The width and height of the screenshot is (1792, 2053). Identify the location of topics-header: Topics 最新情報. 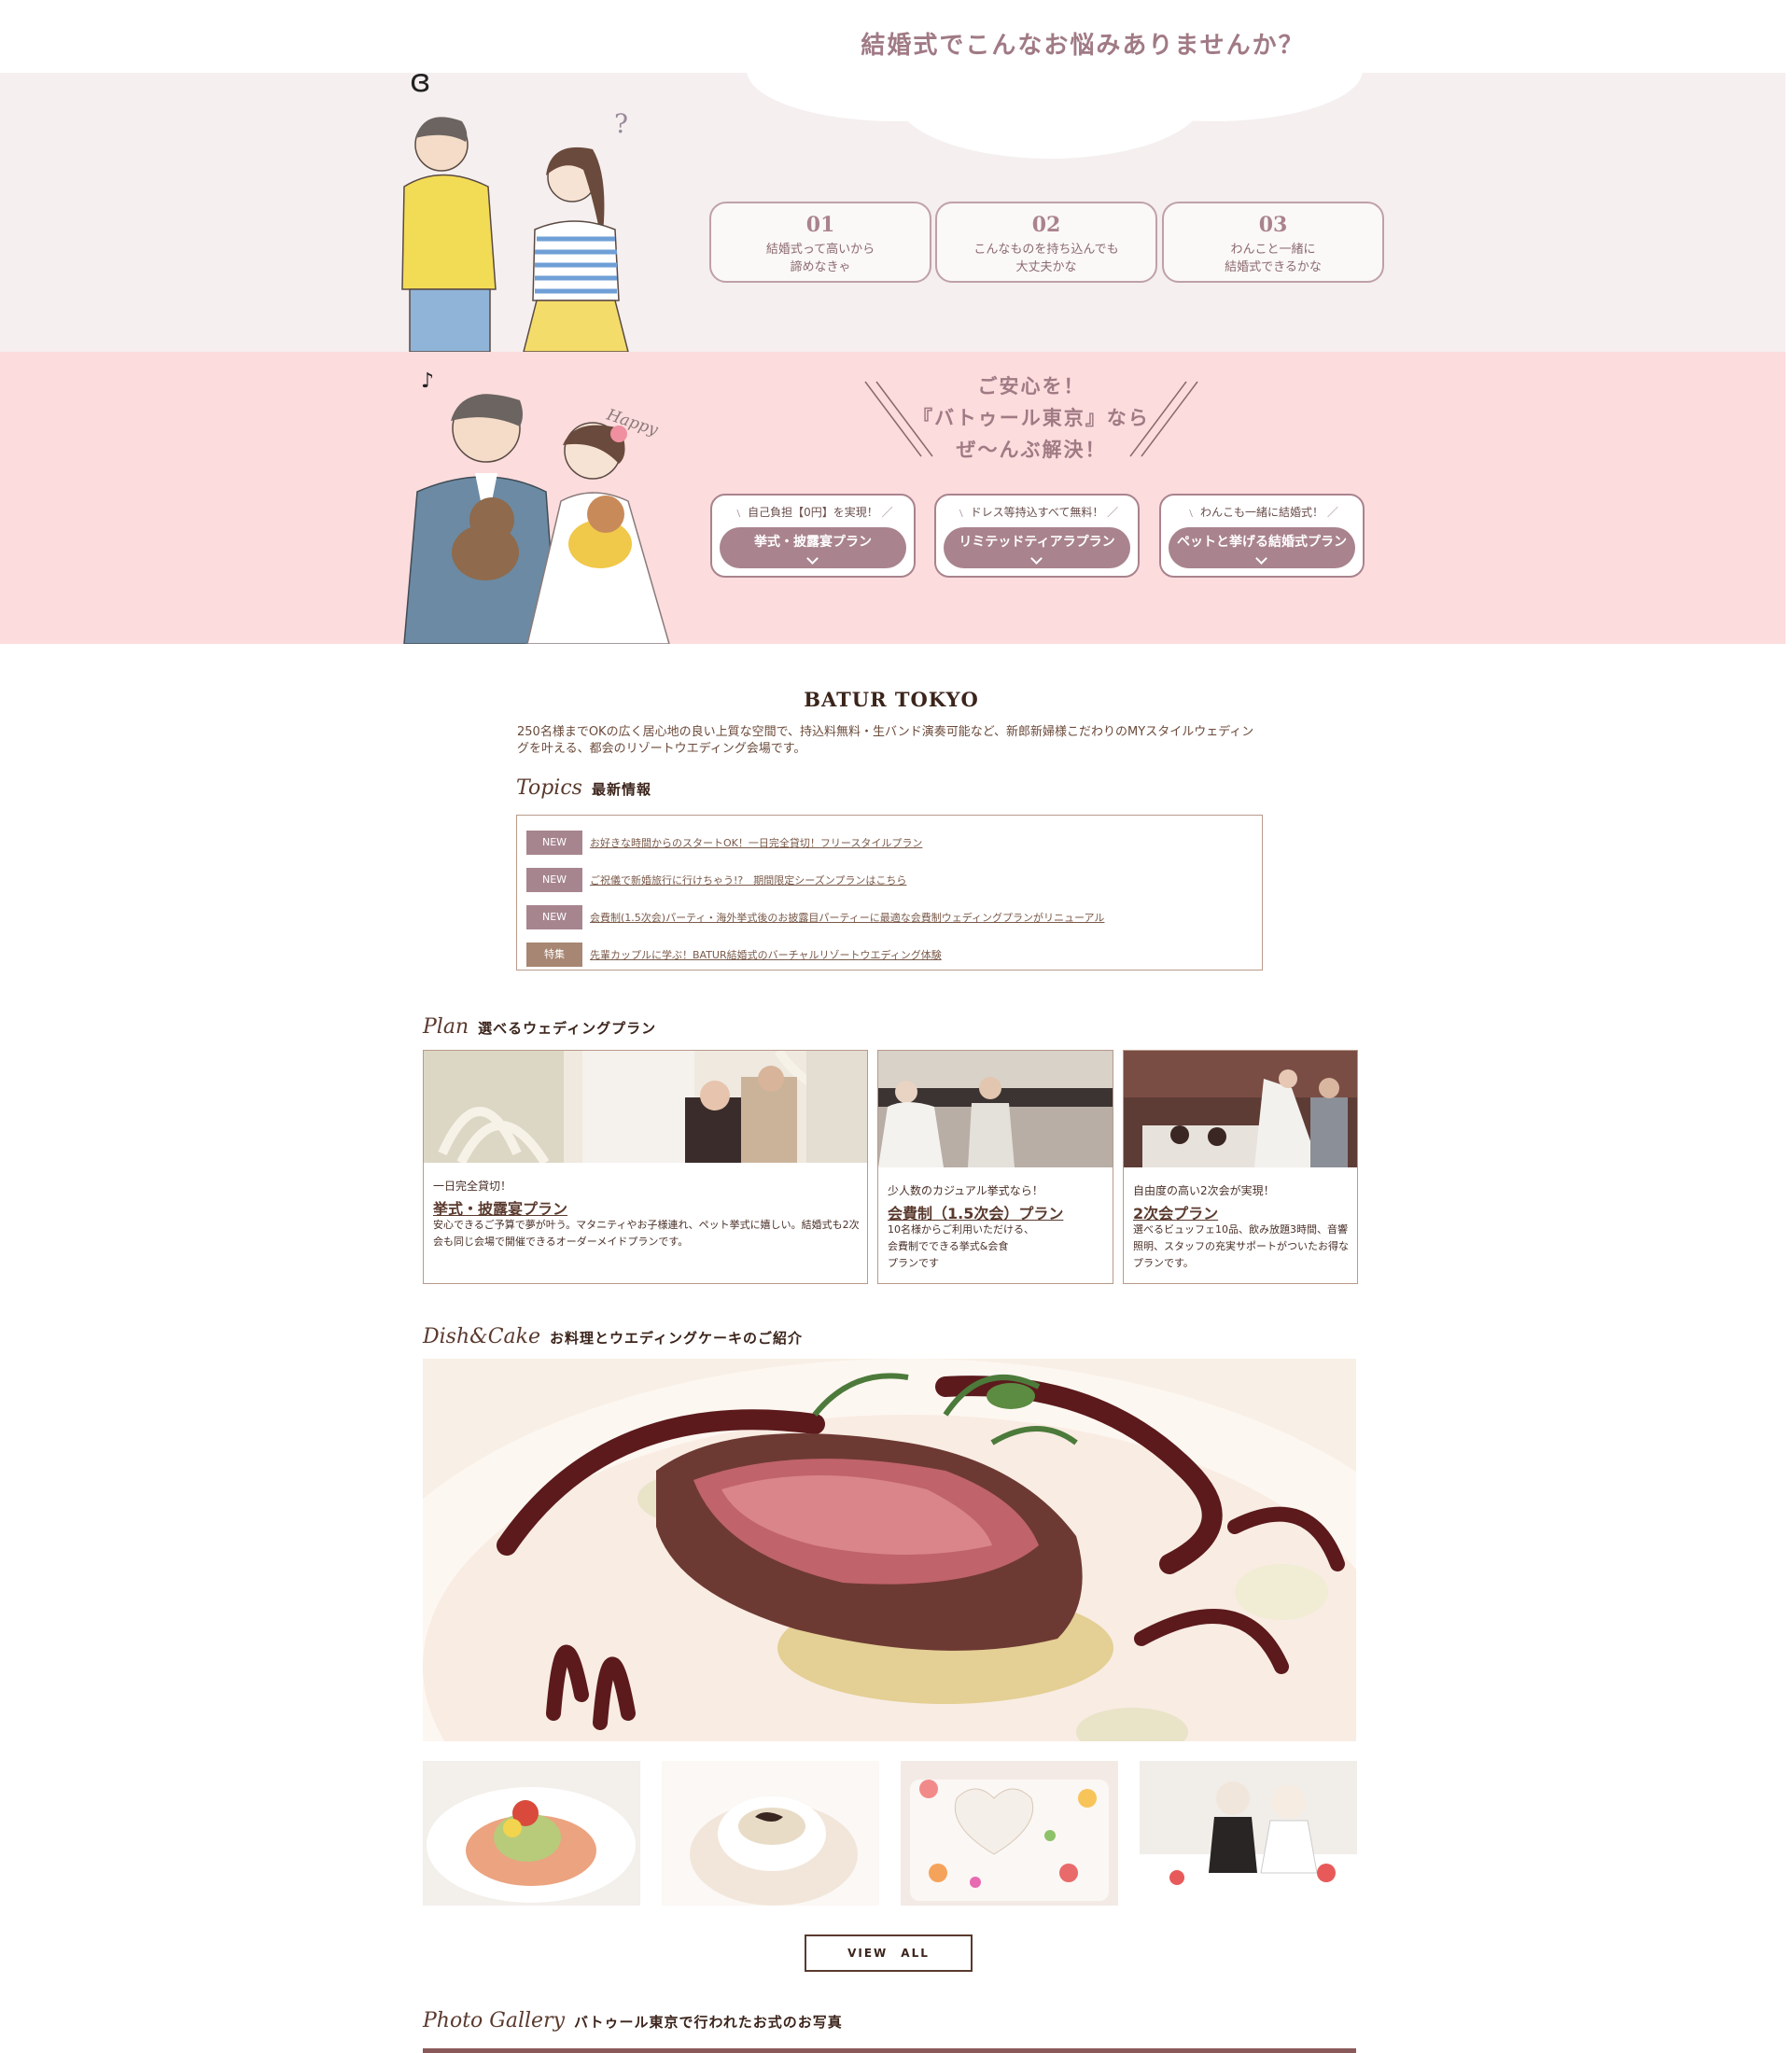
(583, 788).